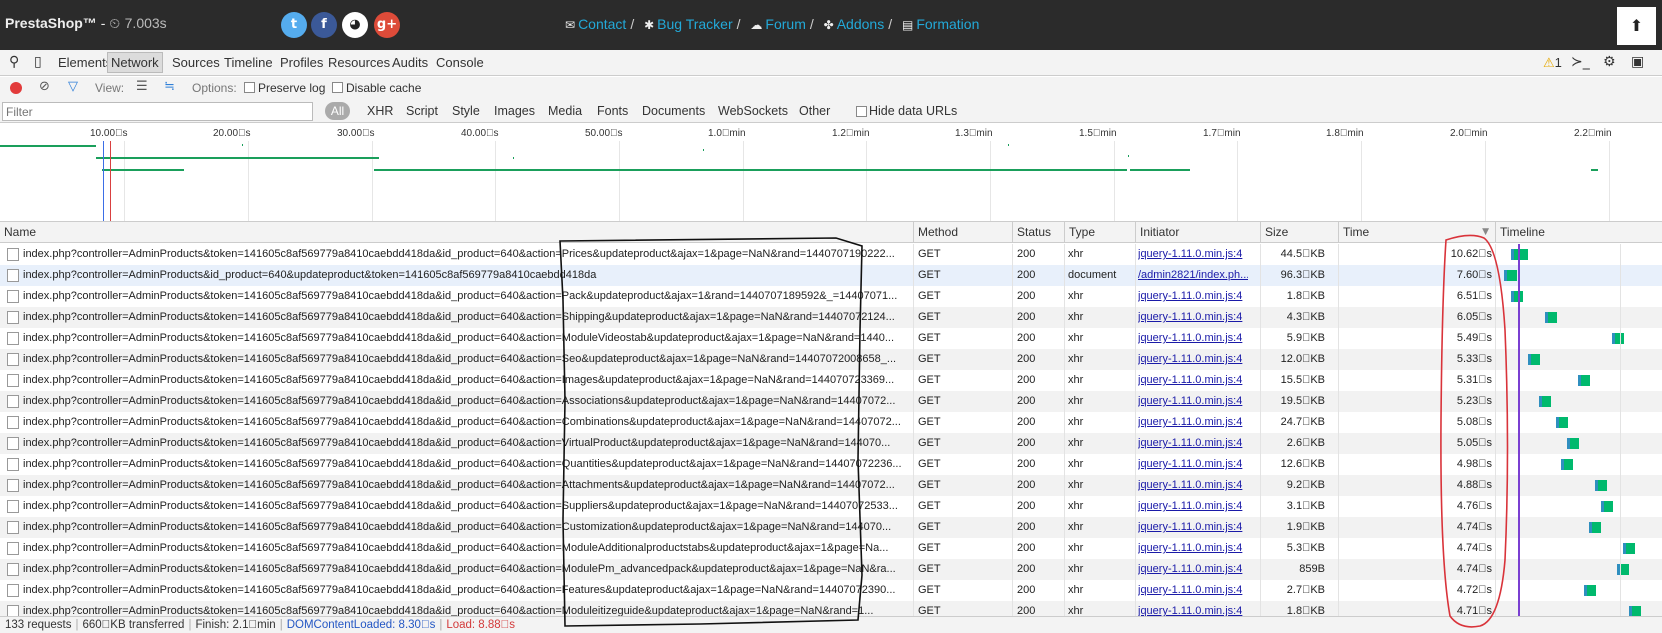 This screenshot has height=633, width=1662. I want to click on request-method: GET, so click(929, 485).